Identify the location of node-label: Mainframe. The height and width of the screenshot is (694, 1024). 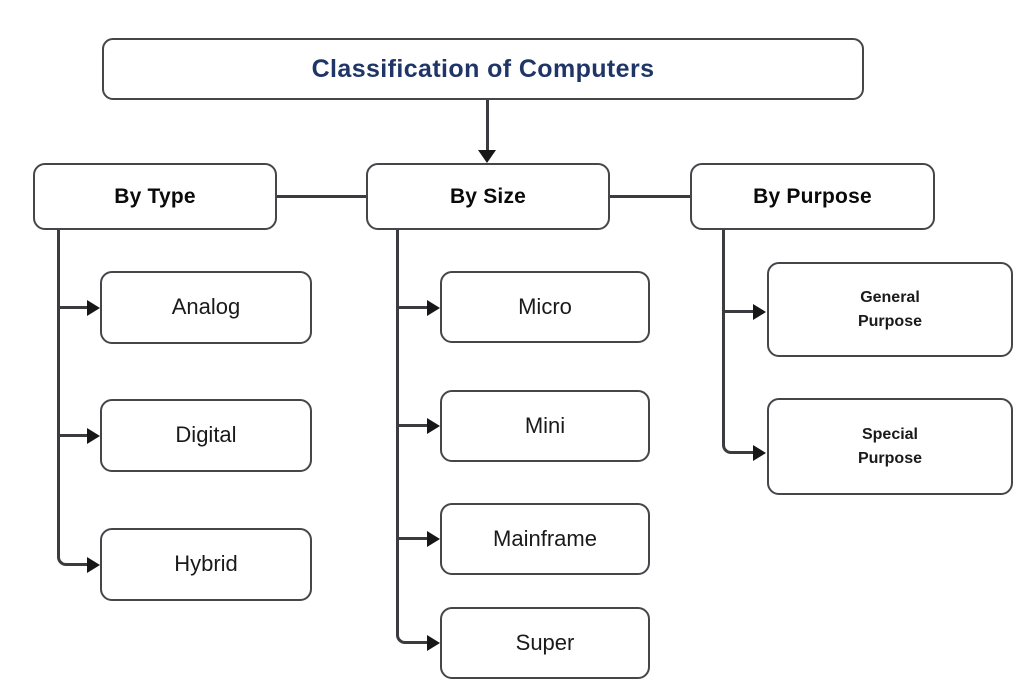
(545, 538).